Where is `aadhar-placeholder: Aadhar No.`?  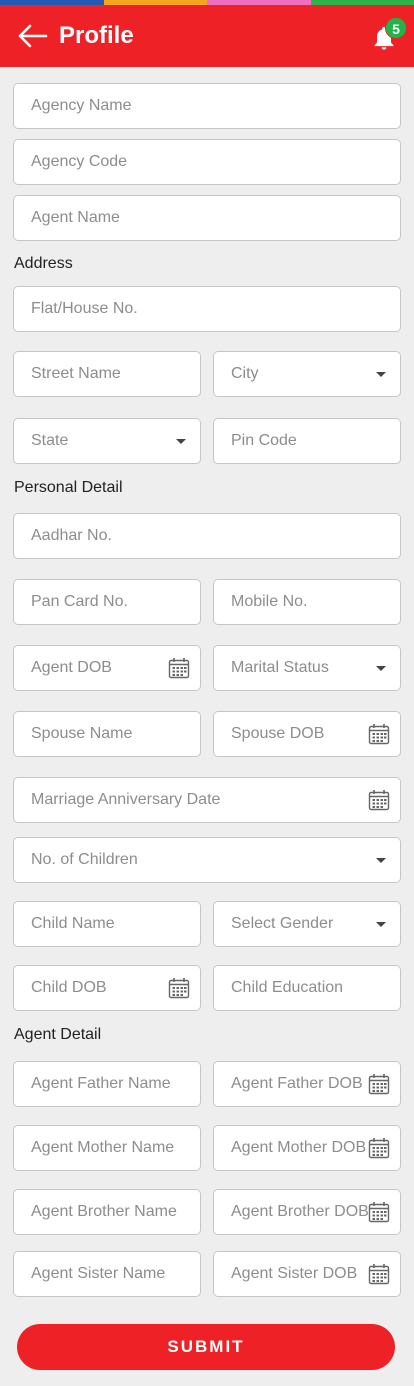
aadhar-placeholder: Aadhar No. is located at coordinates (71, 535).